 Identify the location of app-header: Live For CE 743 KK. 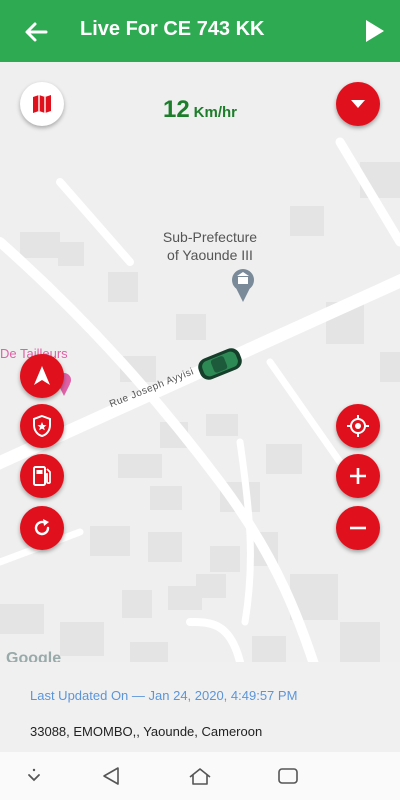
(200, 31).